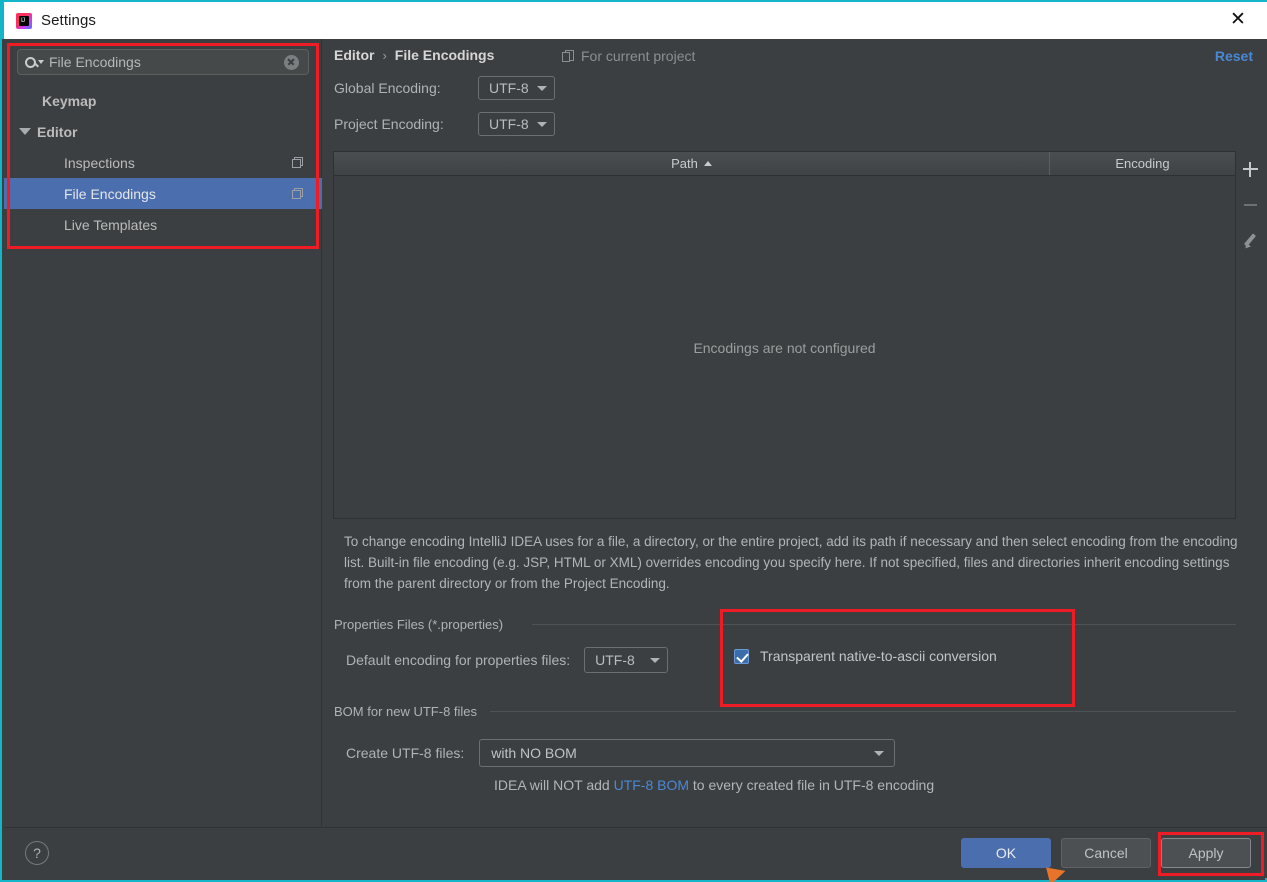 The width and height of the screenshot is (1267, 882). I want to click on bom-group-rule, so click(863, 711).